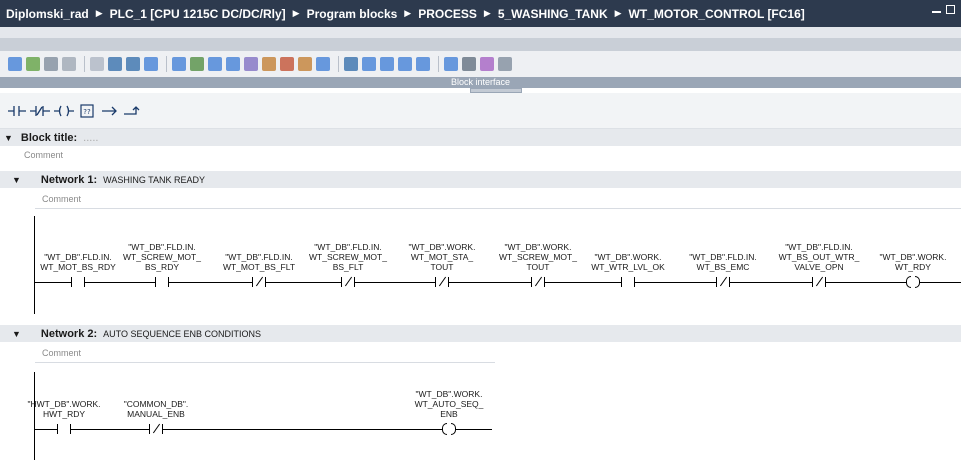 Image resolution: width=961 pixels, height=460 pixels. Describe the element at coordinates (287, 64) in the screenshot. I see `monitor-icon` at that location.